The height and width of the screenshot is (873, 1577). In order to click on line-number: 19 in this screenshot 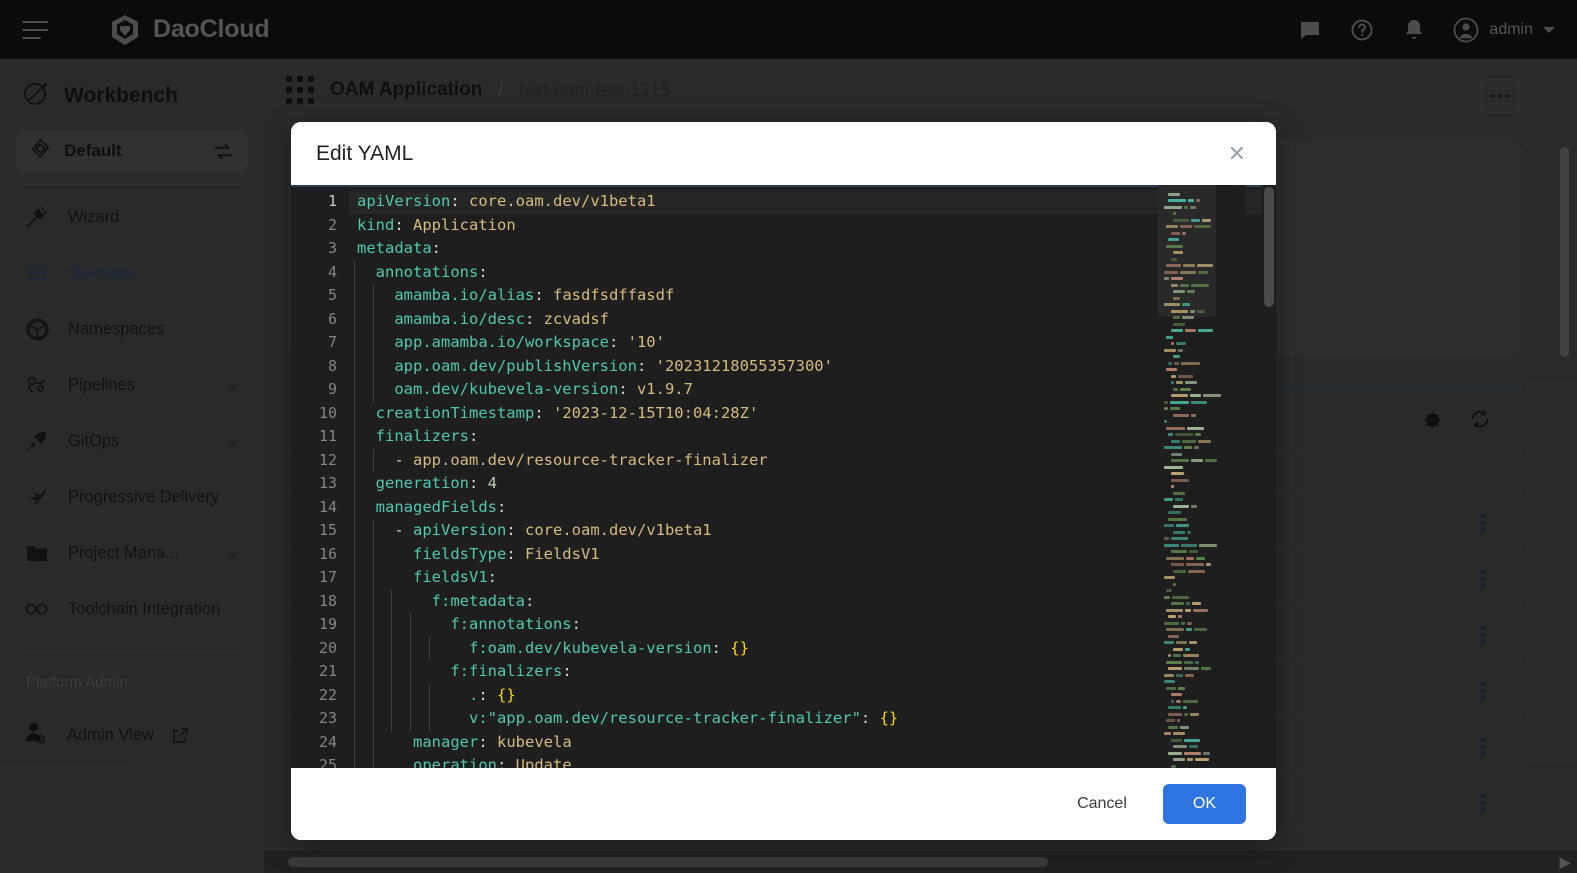, I will do `click(327, 624)`.